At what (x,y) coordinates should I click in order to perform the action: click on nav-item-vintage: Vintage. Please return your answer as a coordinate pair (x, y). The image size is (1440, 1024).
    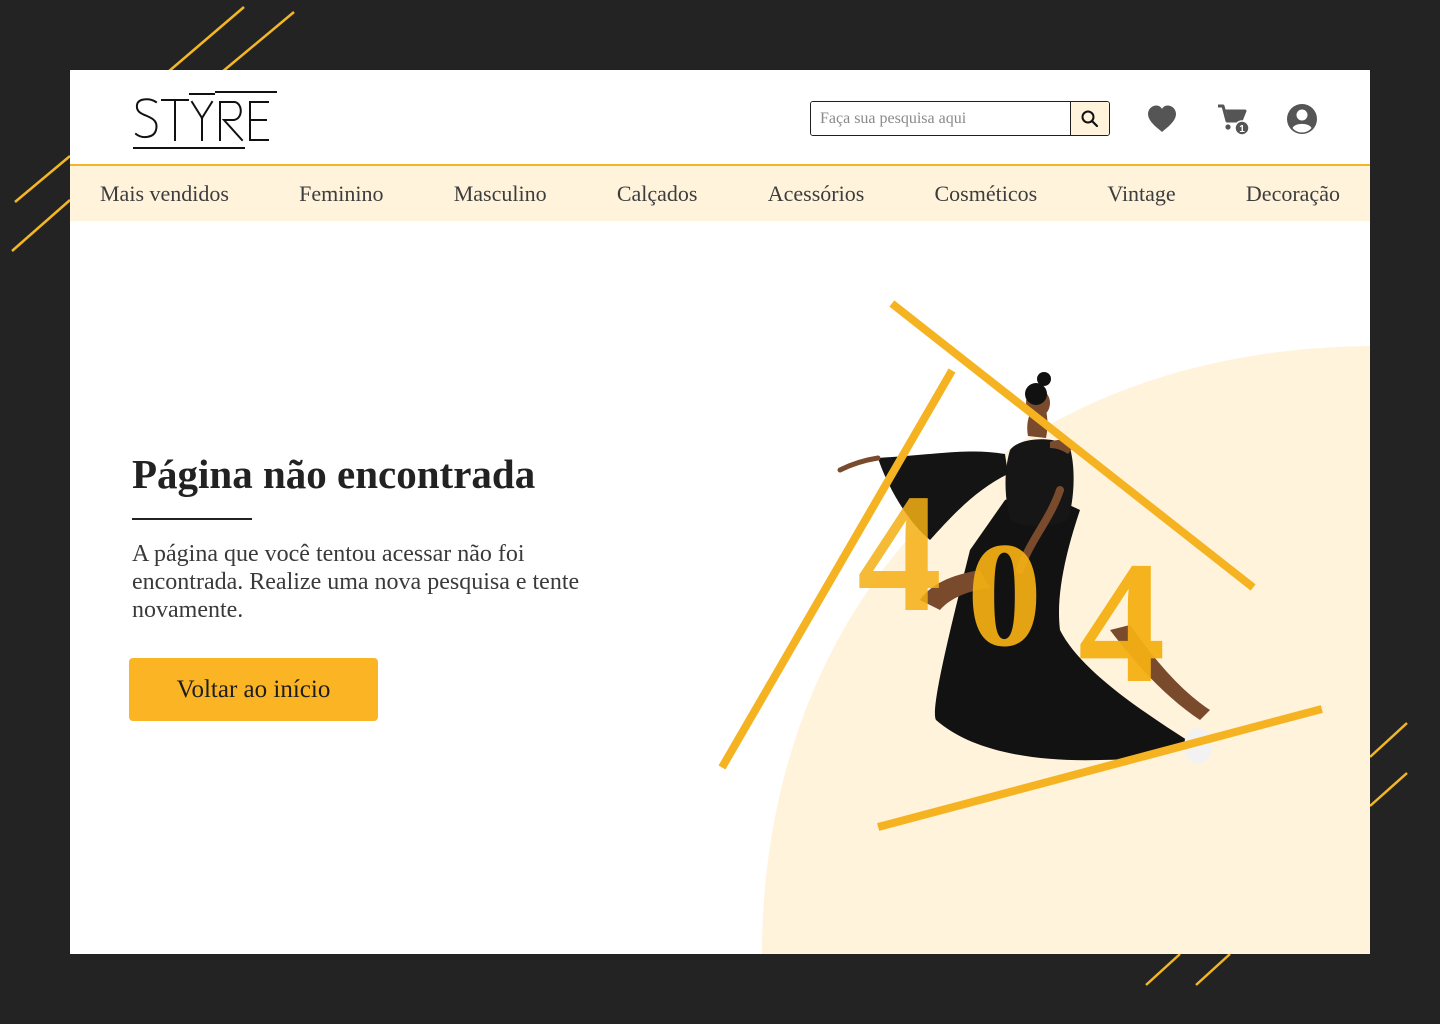
    Looking at the image, I should click on (1141, 194).